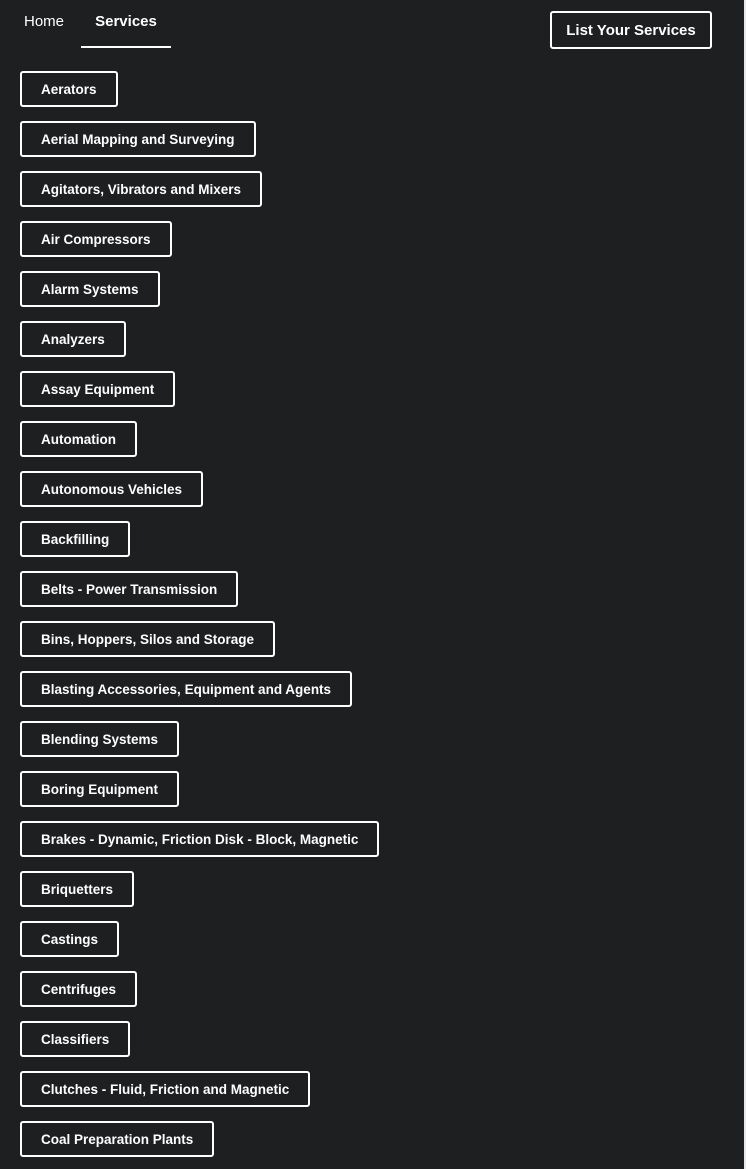 The width and height of the screenshot is (746, 1169). What do you see at coordinates (78, 439) in the screenshot?
I see `service-category-button: Automation` at bounding box center [78, 439].